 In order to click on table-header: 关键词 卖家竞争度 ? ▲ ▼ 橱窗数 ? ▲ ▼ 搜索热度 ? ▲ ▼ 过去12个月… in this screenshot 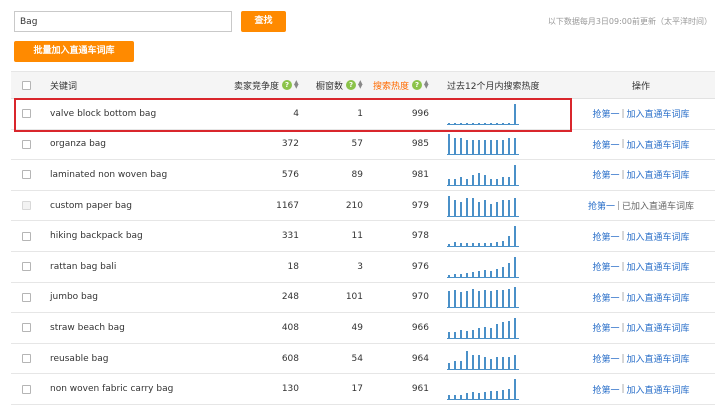, I will do `click(363, 85)`.